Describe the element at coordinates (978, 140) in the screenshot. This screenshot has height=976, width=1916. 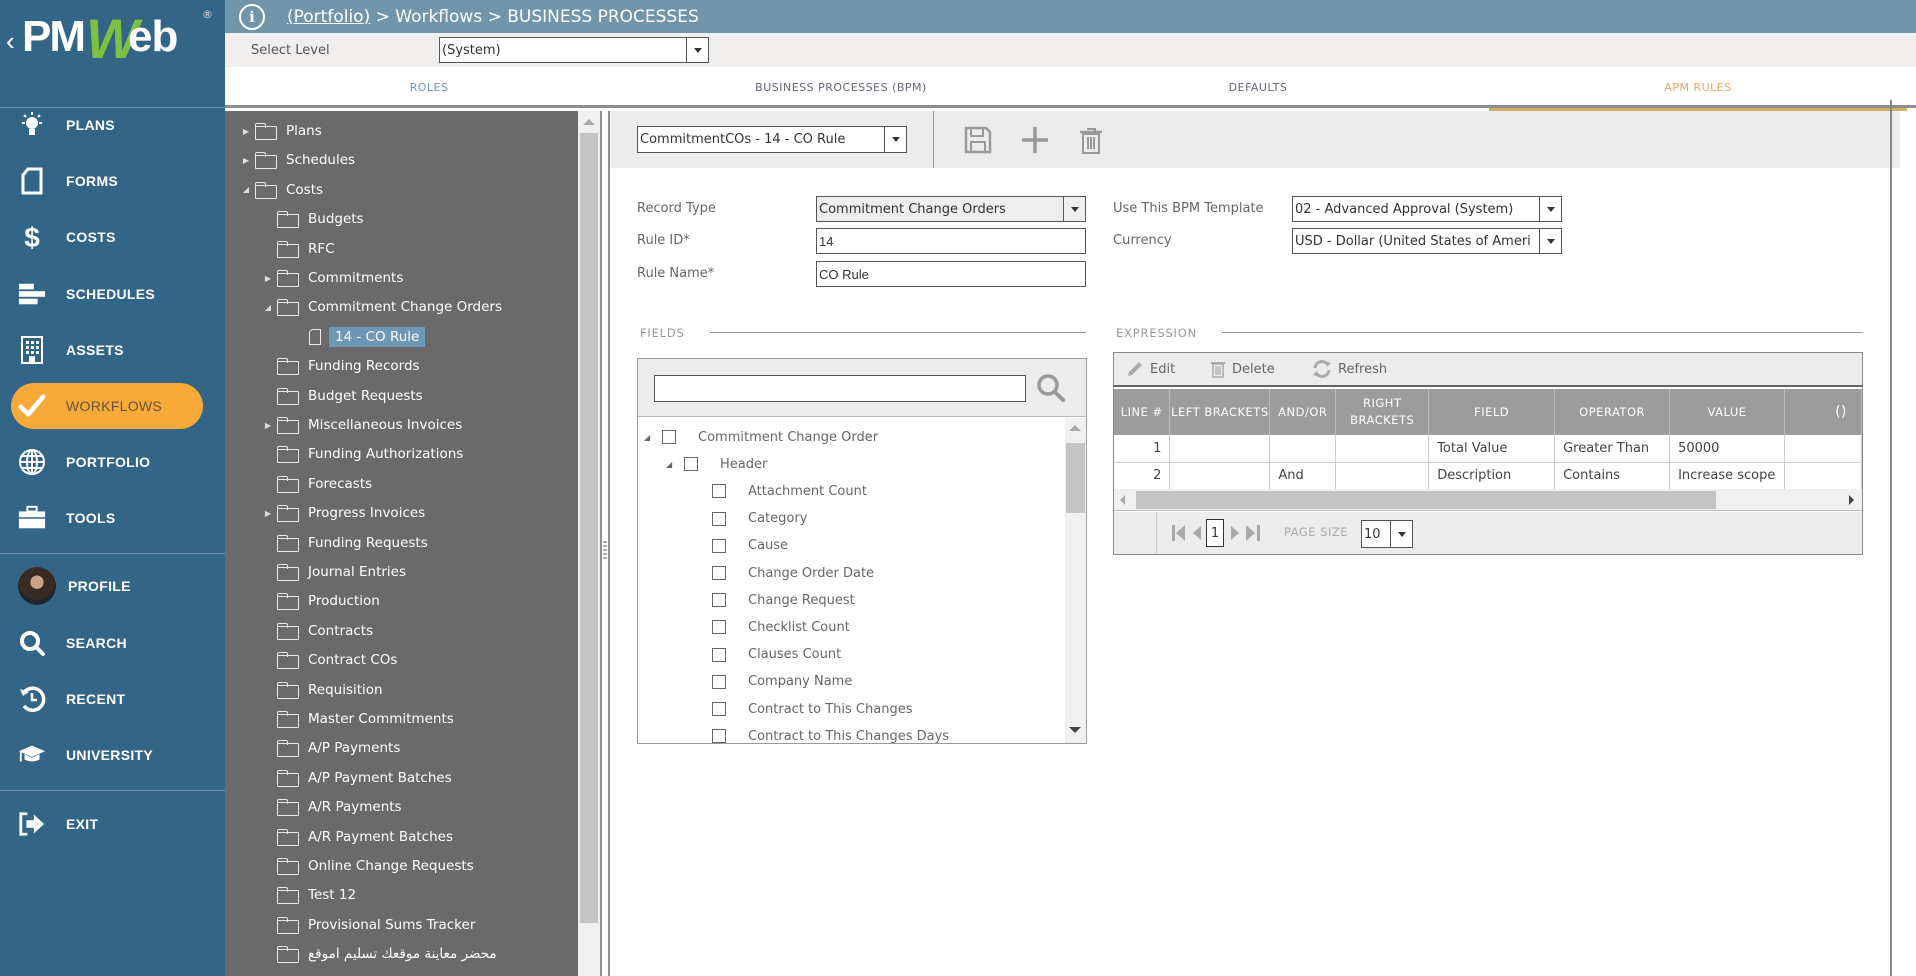
I see `save-icon` at that location.